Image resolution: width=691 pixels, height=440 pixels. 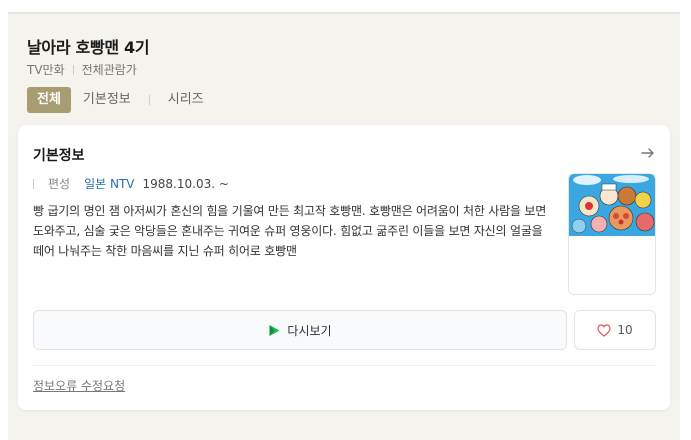 I want to click on like-button: 10, so click(x=615, y=330).